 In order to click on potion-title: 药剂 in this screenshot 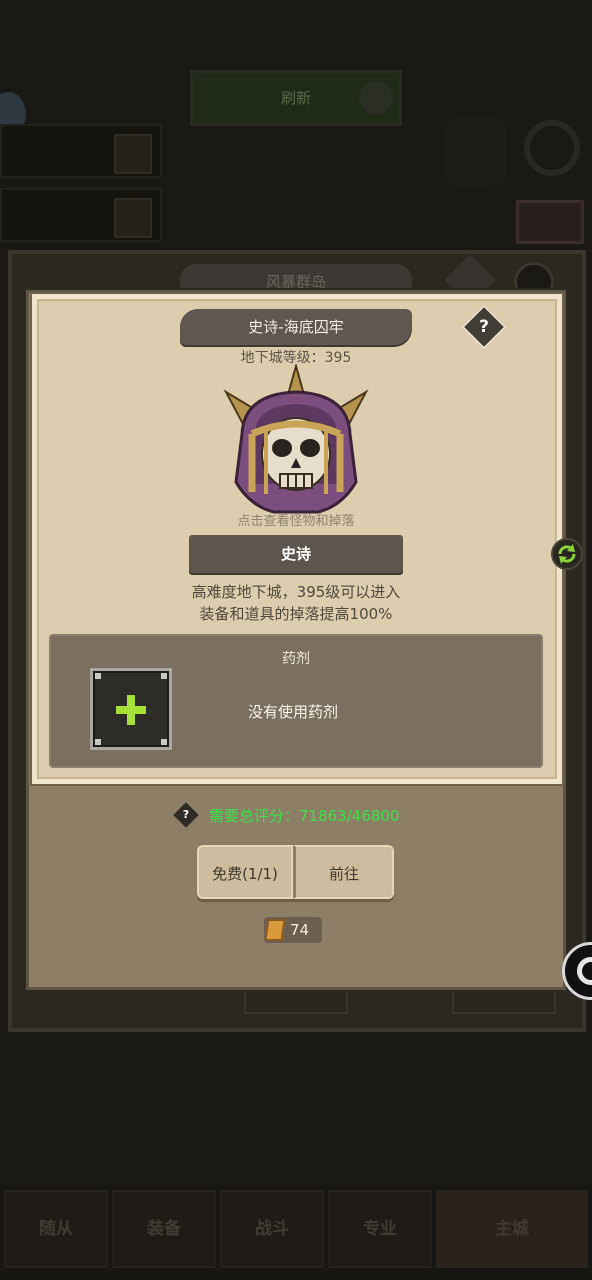, I will do `click(296, 659)`.